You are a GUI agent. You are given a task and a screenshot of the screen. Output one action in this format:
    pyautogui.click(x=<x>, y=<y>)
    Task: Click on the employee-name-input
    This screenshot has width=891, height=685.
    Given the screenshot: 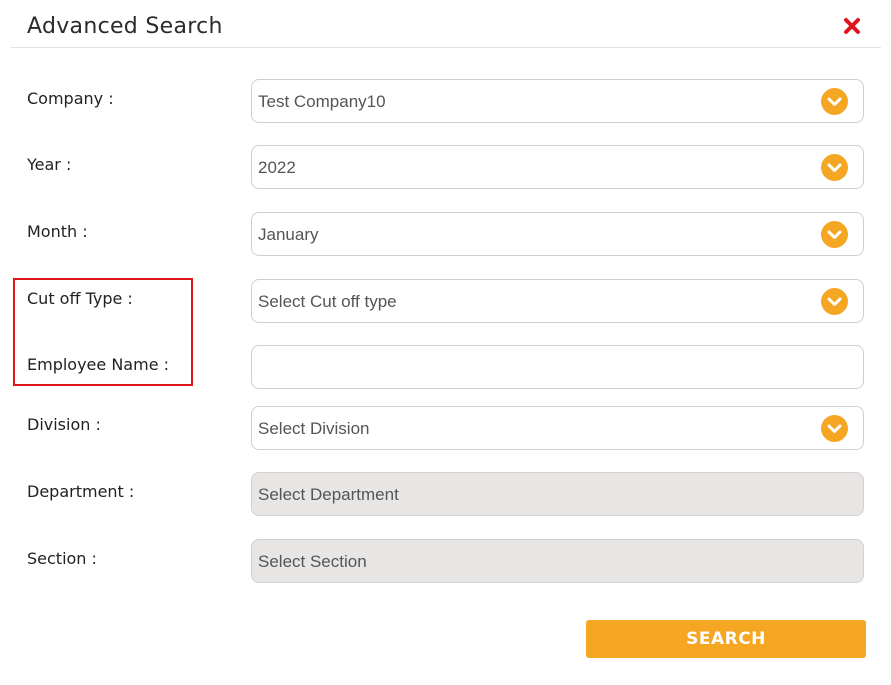 What is the action you would take?
    pyautogui.click(x=557, y=367)
    